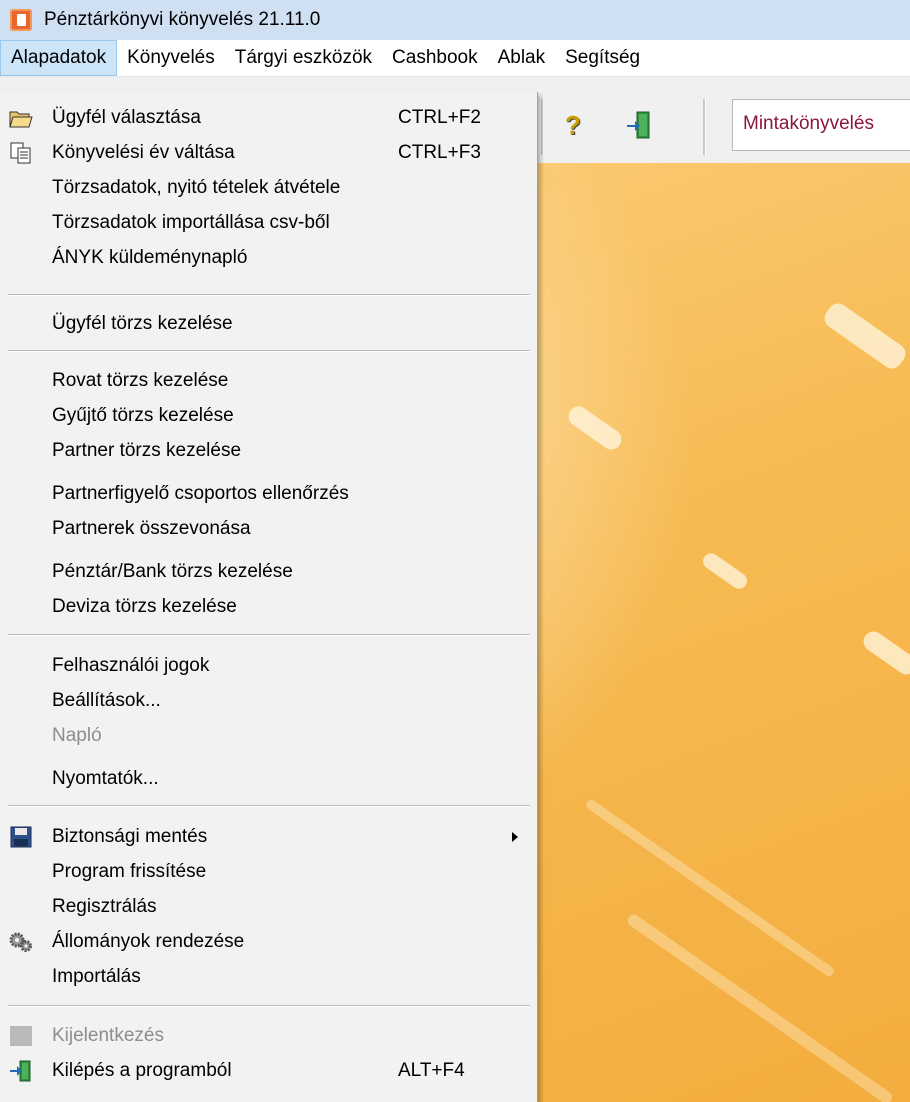  What do you see at coordinates (268, 666) in the screenshot?
I see `menu-item-felhasznaloi-jogok: Felhasználói jogok` at bounding box center [268, 666].